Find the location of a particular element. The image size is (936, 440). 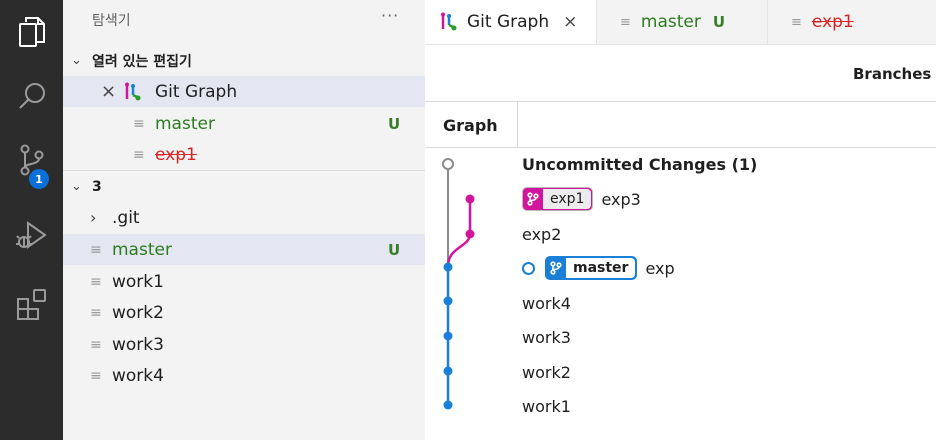

open-editor-exp1: ≡ exp1 is located at coordinates (244, 154).